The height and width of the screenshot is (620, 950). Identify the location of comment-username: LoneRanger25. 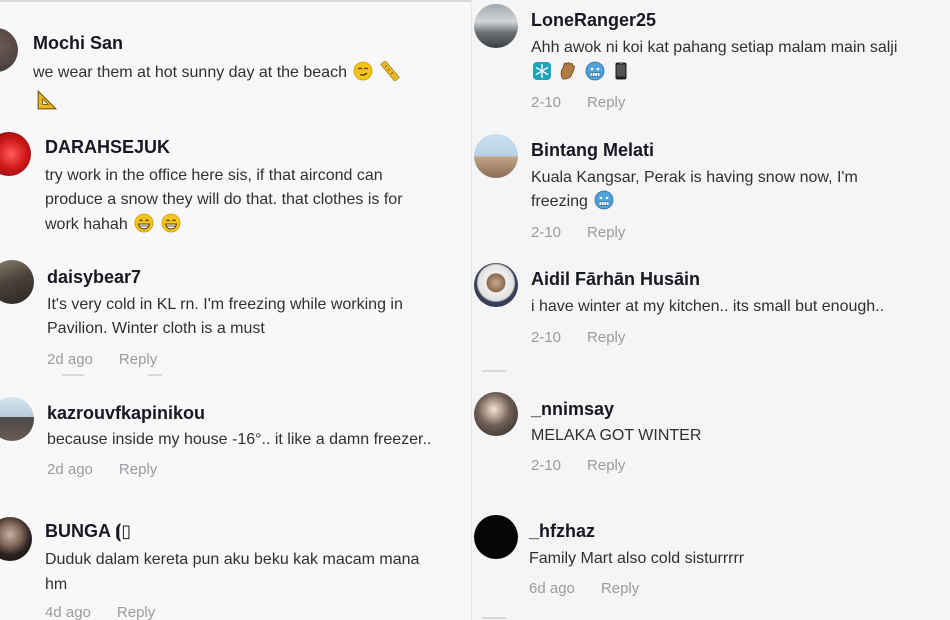
(593, 20).